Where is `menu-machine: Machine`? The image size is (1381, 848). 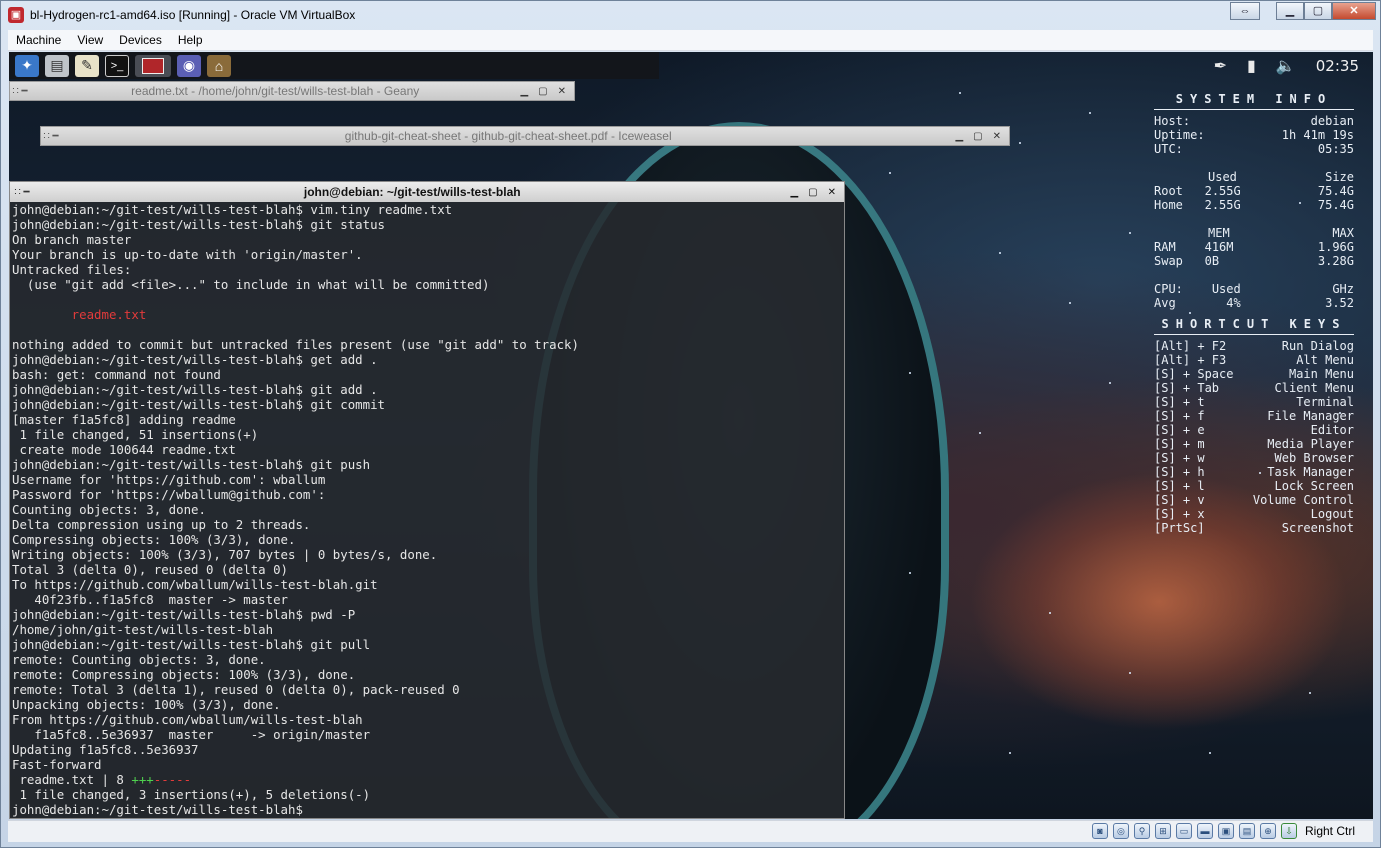 menu-machine: Machine is located at coordinates (38, 40).